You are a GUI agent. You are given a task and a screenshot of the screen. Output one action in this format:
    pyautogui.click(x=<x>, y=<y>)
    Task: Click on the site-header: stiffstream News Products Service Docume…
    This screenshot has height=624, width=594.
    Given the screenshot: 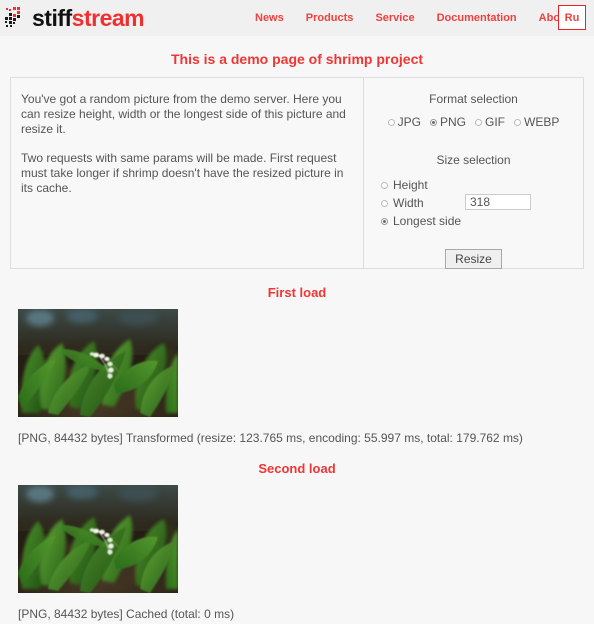 What is the action you would take?
    pyautogui.click(x=297, y=18)
    